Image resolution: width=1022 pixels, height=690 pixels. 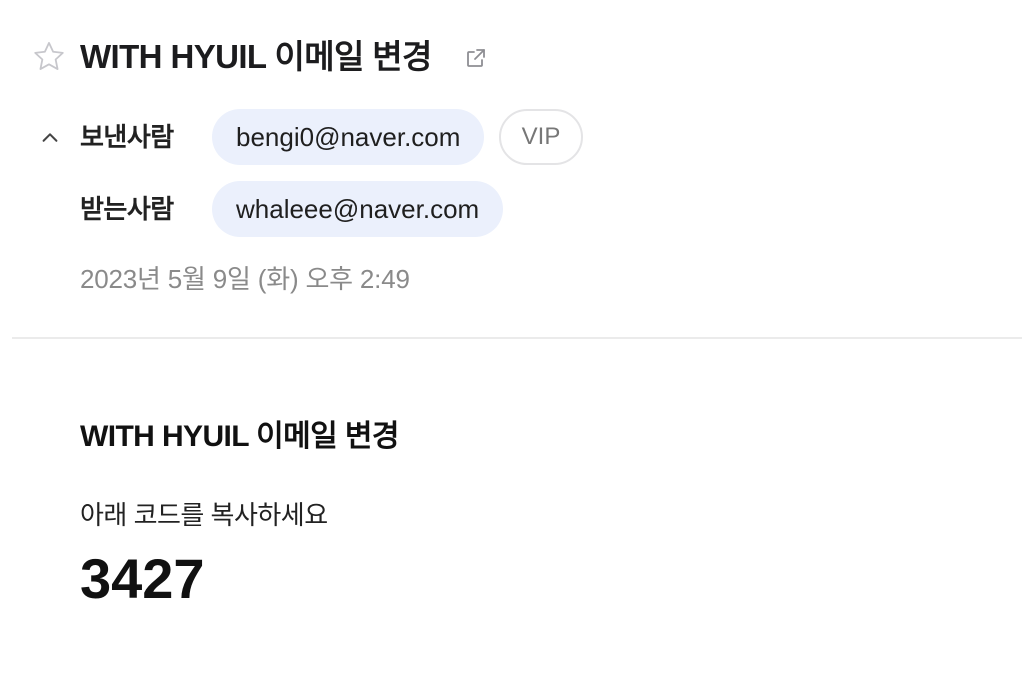 What do you see at coordinates (240, 436) in the screenshot?
I see `body-title: WITH HYUIL 이메일 변경` at bounding box center [240, 436].